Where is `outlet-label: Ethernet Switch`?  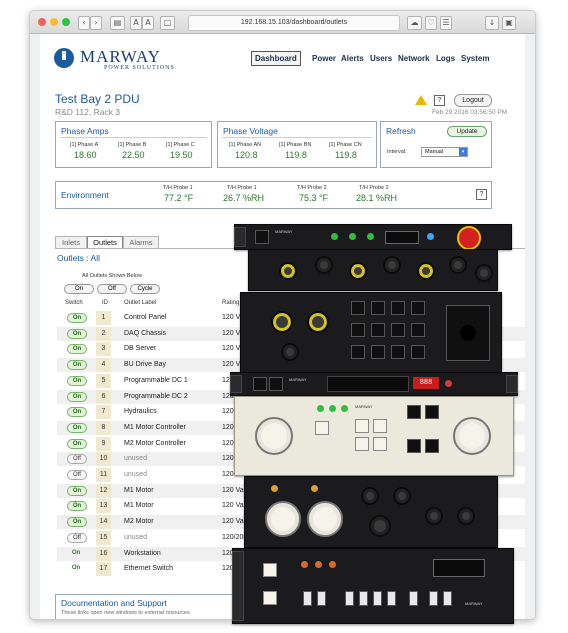
outlet-label: Ethernet Switch is located at coordinates (148, 569).